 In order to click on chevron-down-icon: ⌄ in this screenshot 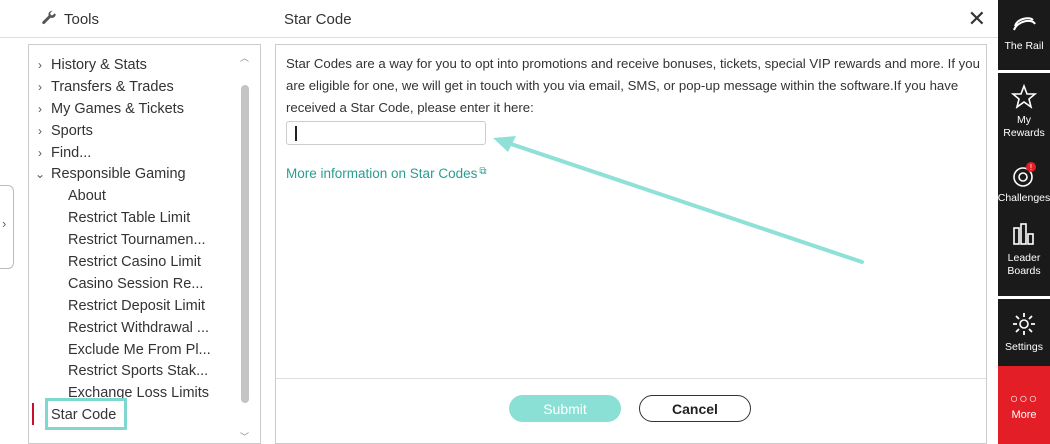, I will do `click(40, 174)`.